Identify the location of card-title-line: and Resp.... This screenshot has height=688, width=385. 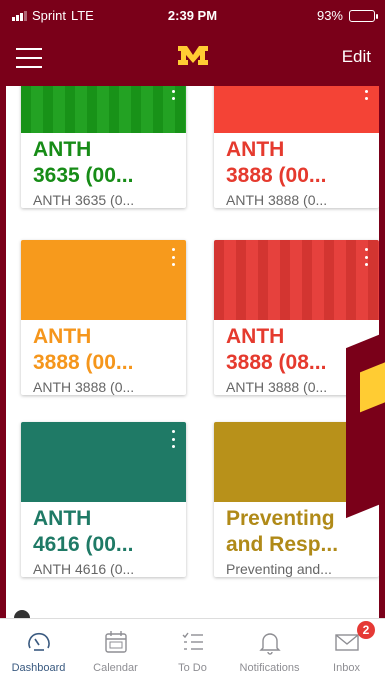
(282, 544).